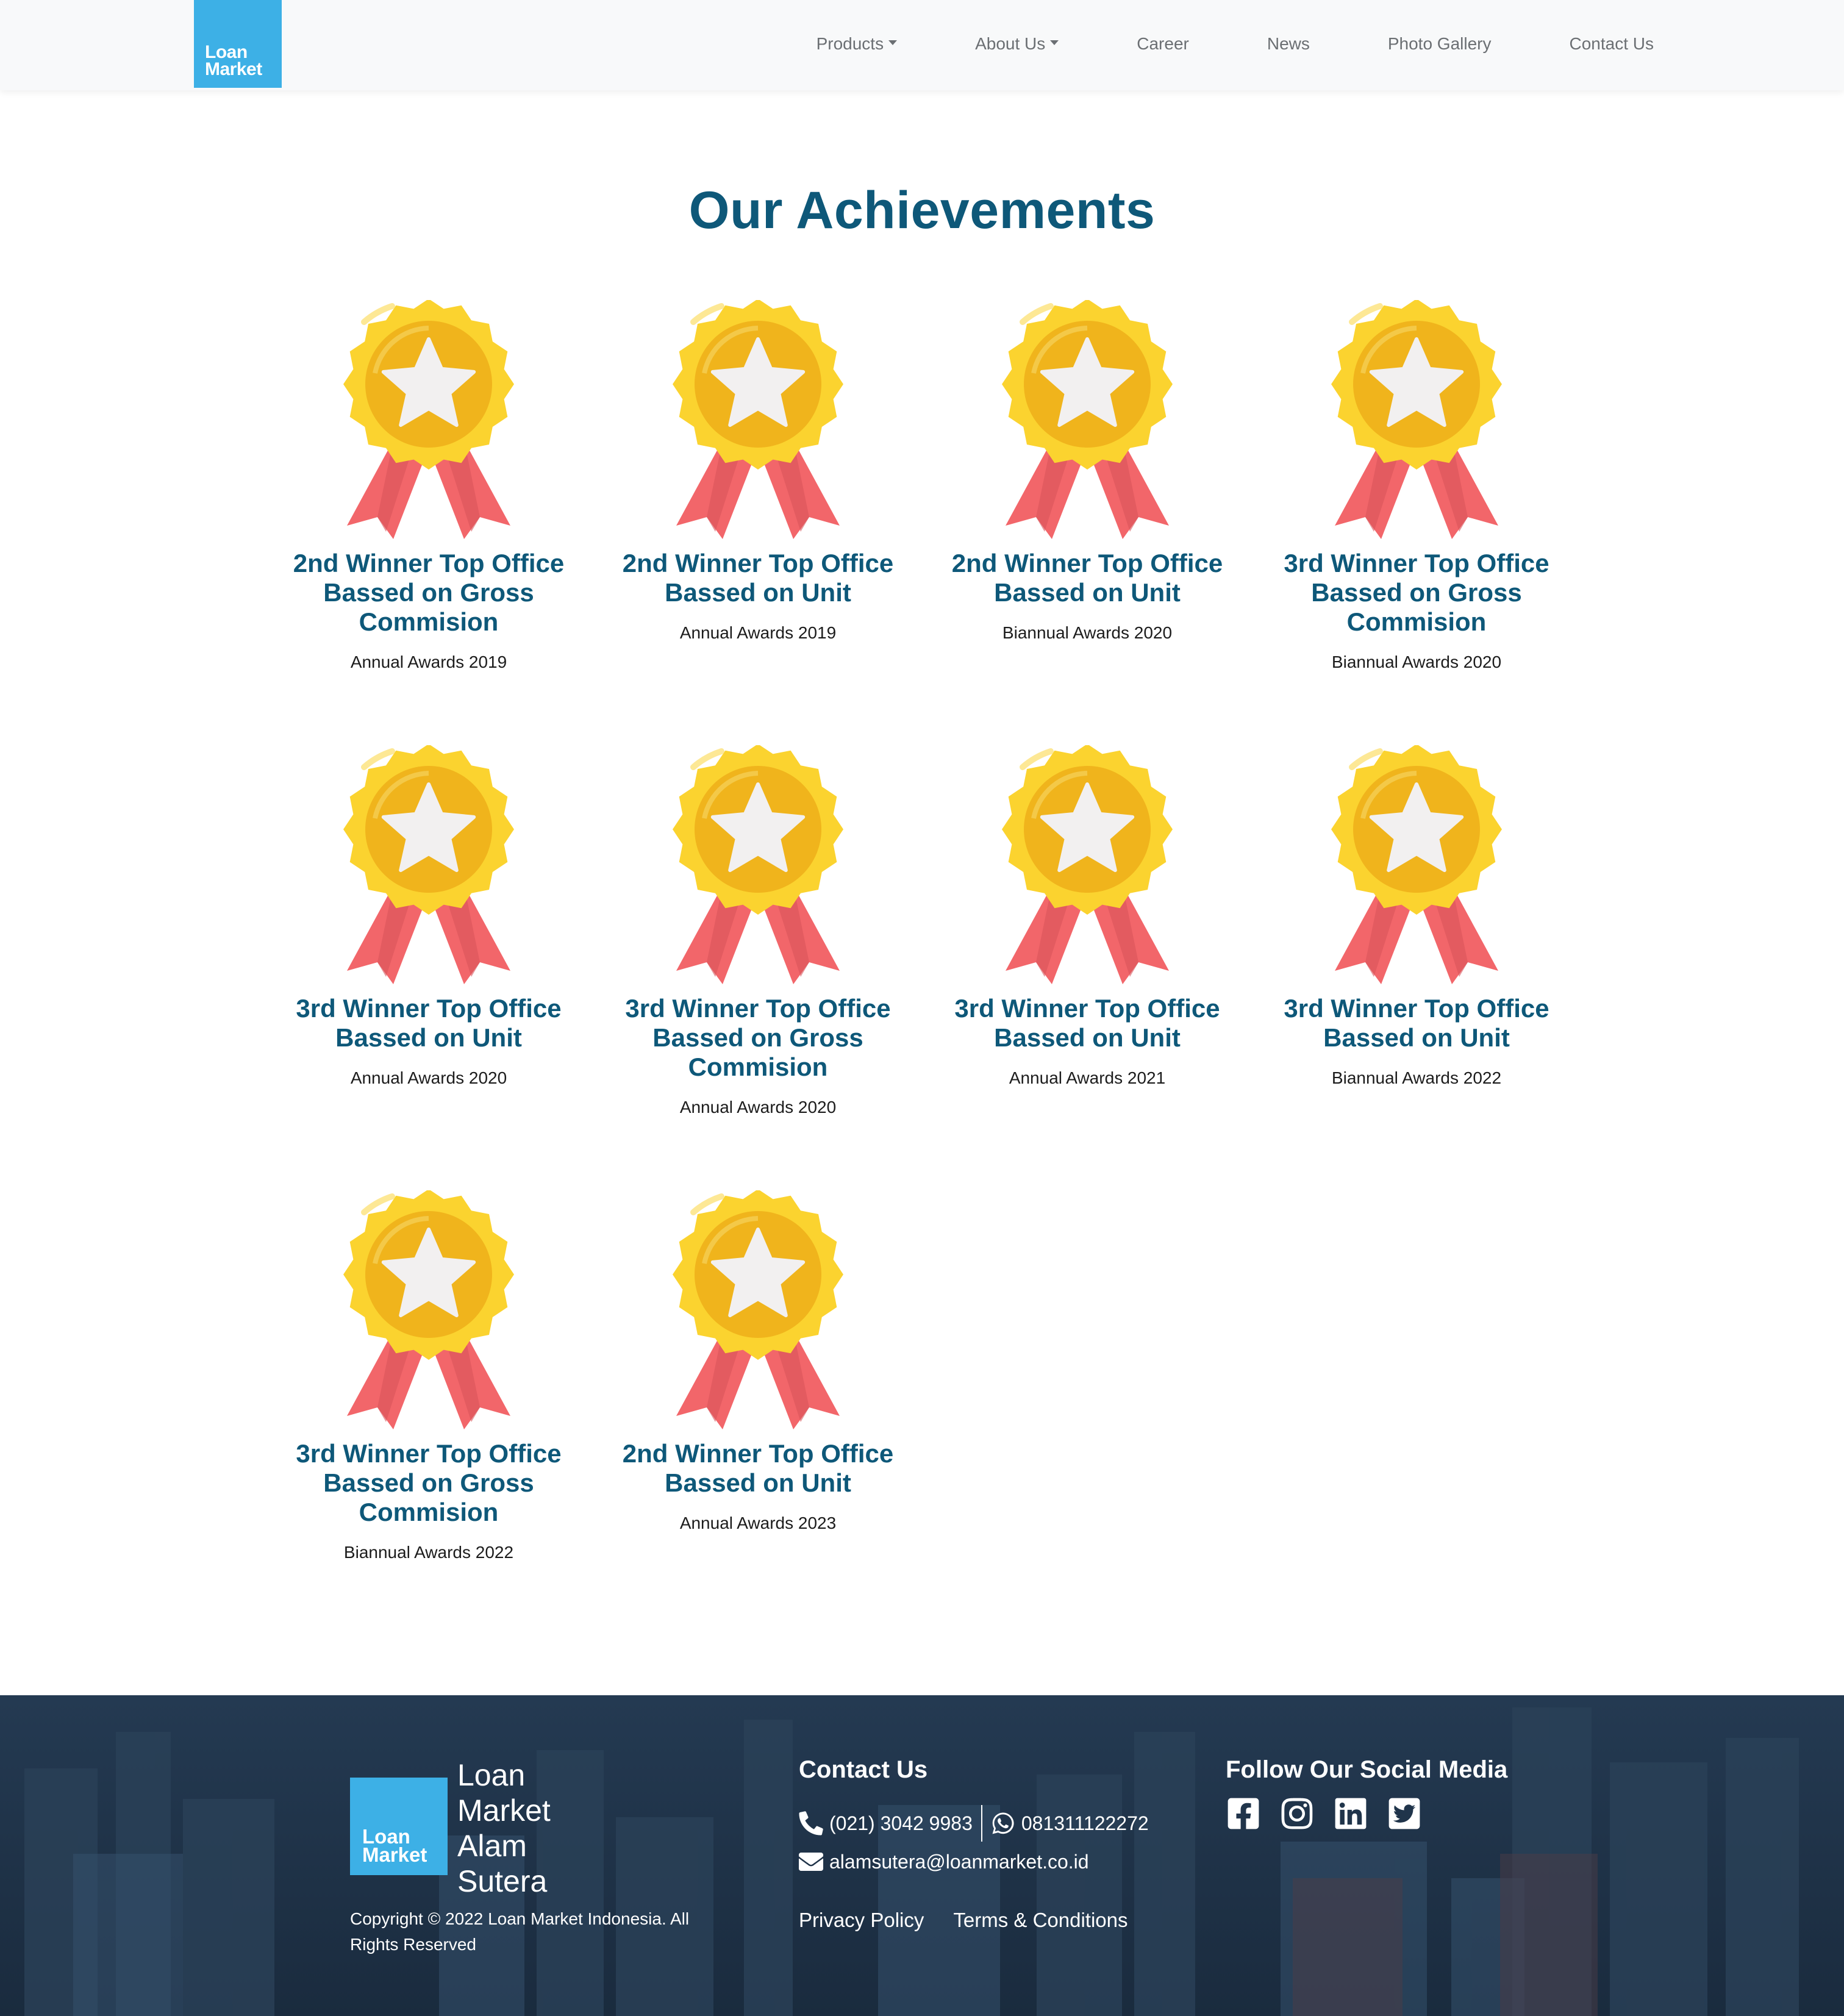 The width and height of the screenshot is (1844, 2016). I want to click on nav-item-label: Photo Gallery, so click(1439, 43).